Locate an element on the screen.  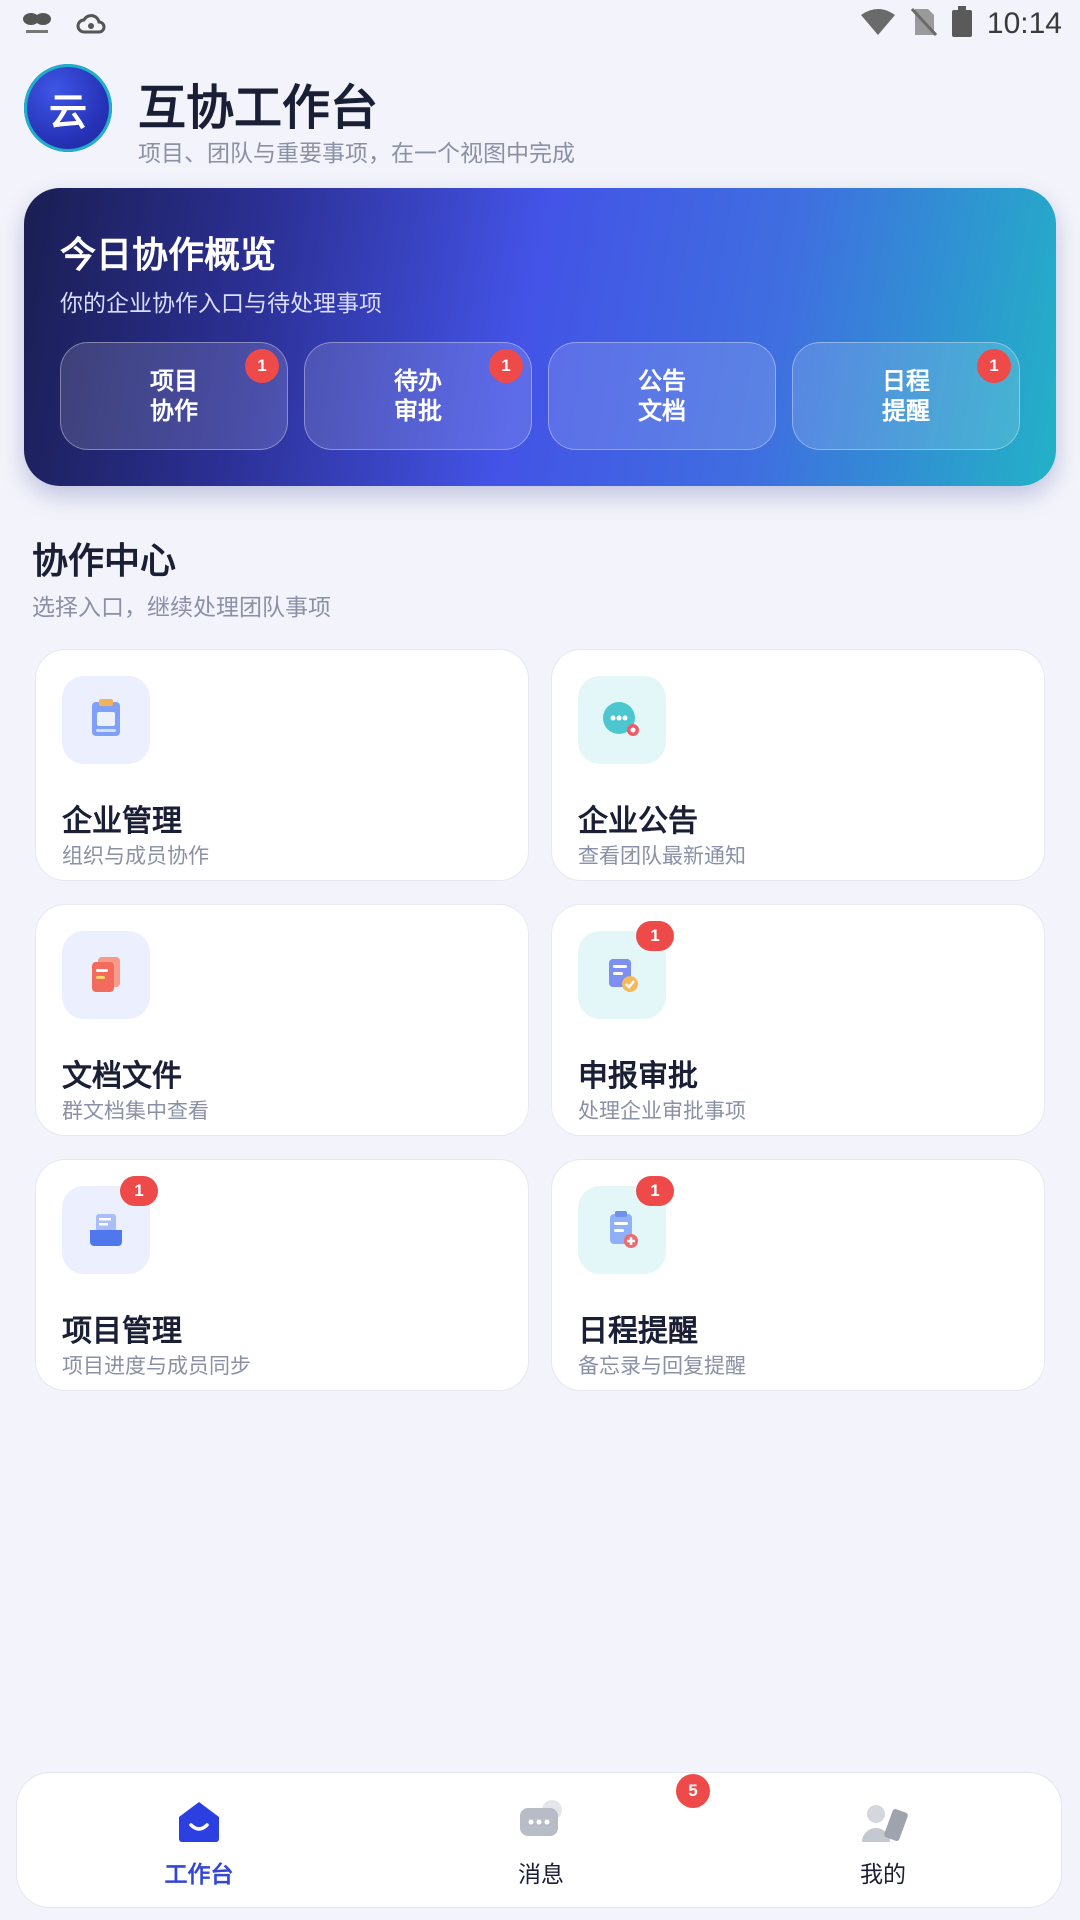
section-subtitle: 选择入口，继续处理团队事项 is located at coordinates (181, 608).